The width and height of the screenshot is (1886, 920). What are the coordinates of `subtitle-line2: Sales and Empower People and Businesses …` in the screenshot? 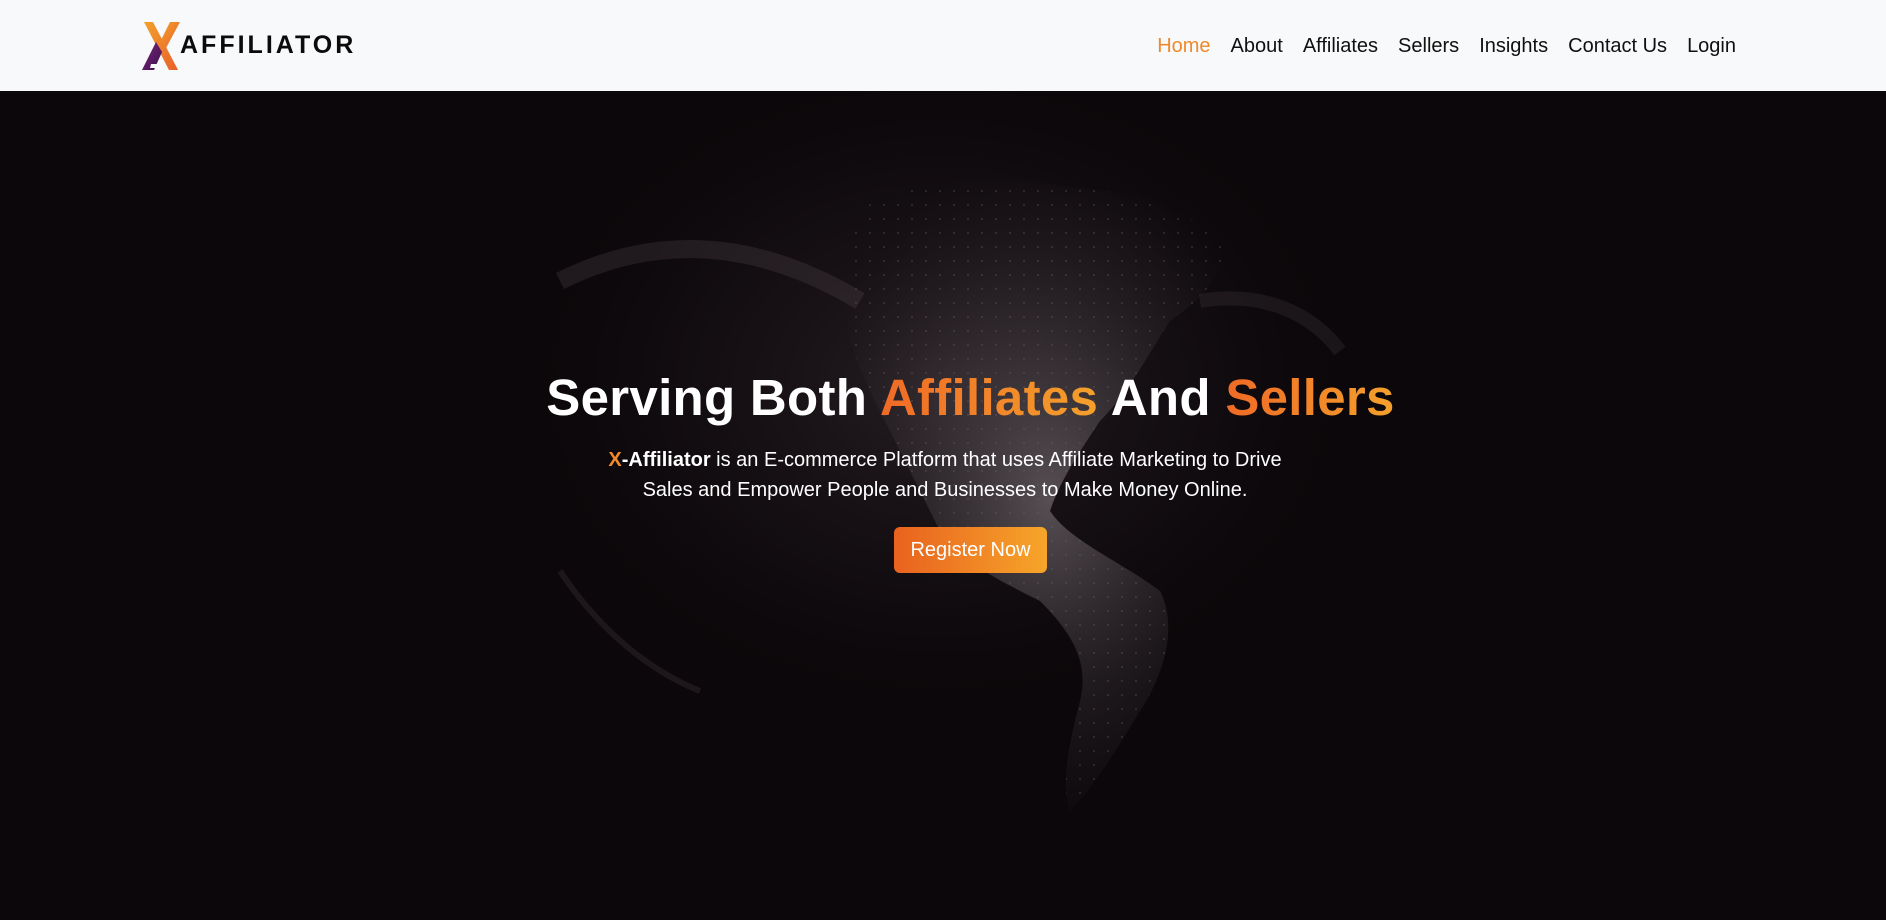 It's located at (945, 490).